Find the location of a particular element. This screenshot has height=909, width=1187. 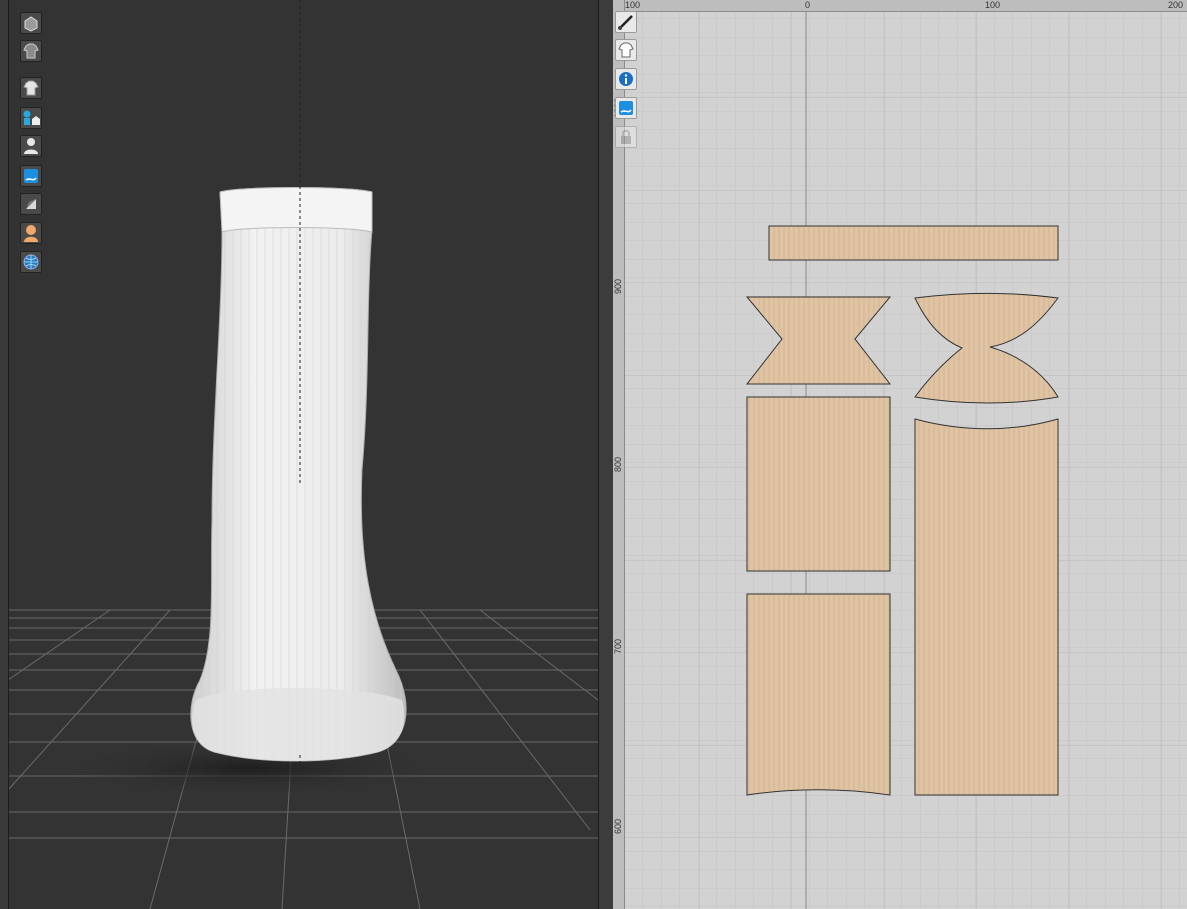

skin-icon is located at coordinates (31, 233).